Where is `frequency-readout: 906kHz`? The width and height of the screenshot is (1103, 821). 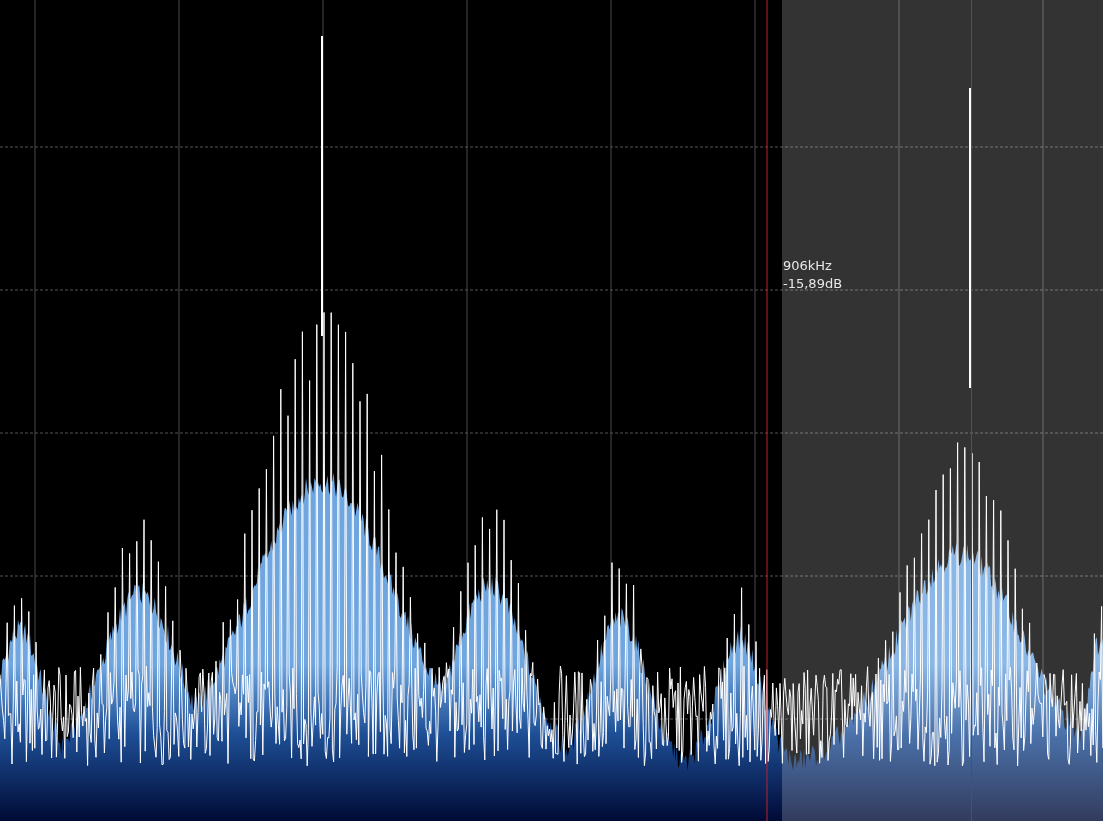
frequency-readout: 906kHz is located at coordinates (808, 266).